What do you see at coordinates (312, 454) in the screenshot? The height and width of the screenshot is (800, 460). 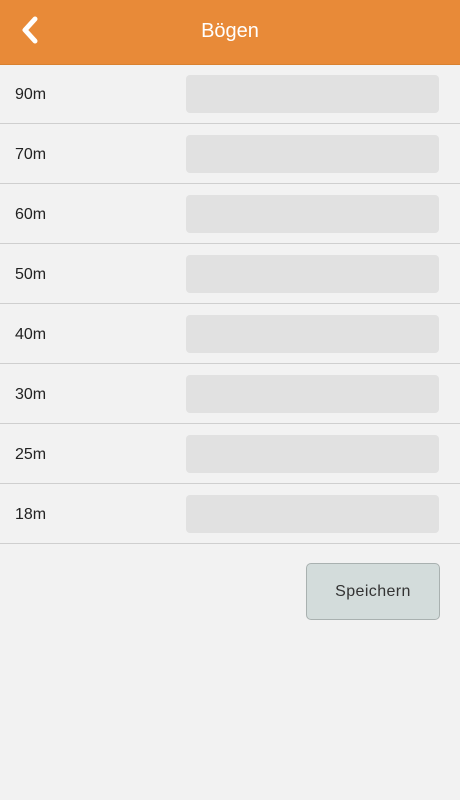 I see `distance-input-25m` at bounding box center [312, 454].